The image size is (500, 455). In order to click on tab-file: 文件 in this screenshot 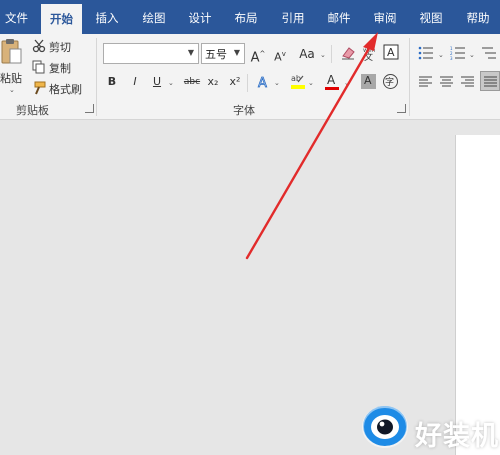, I will do `click(16, 17)`.